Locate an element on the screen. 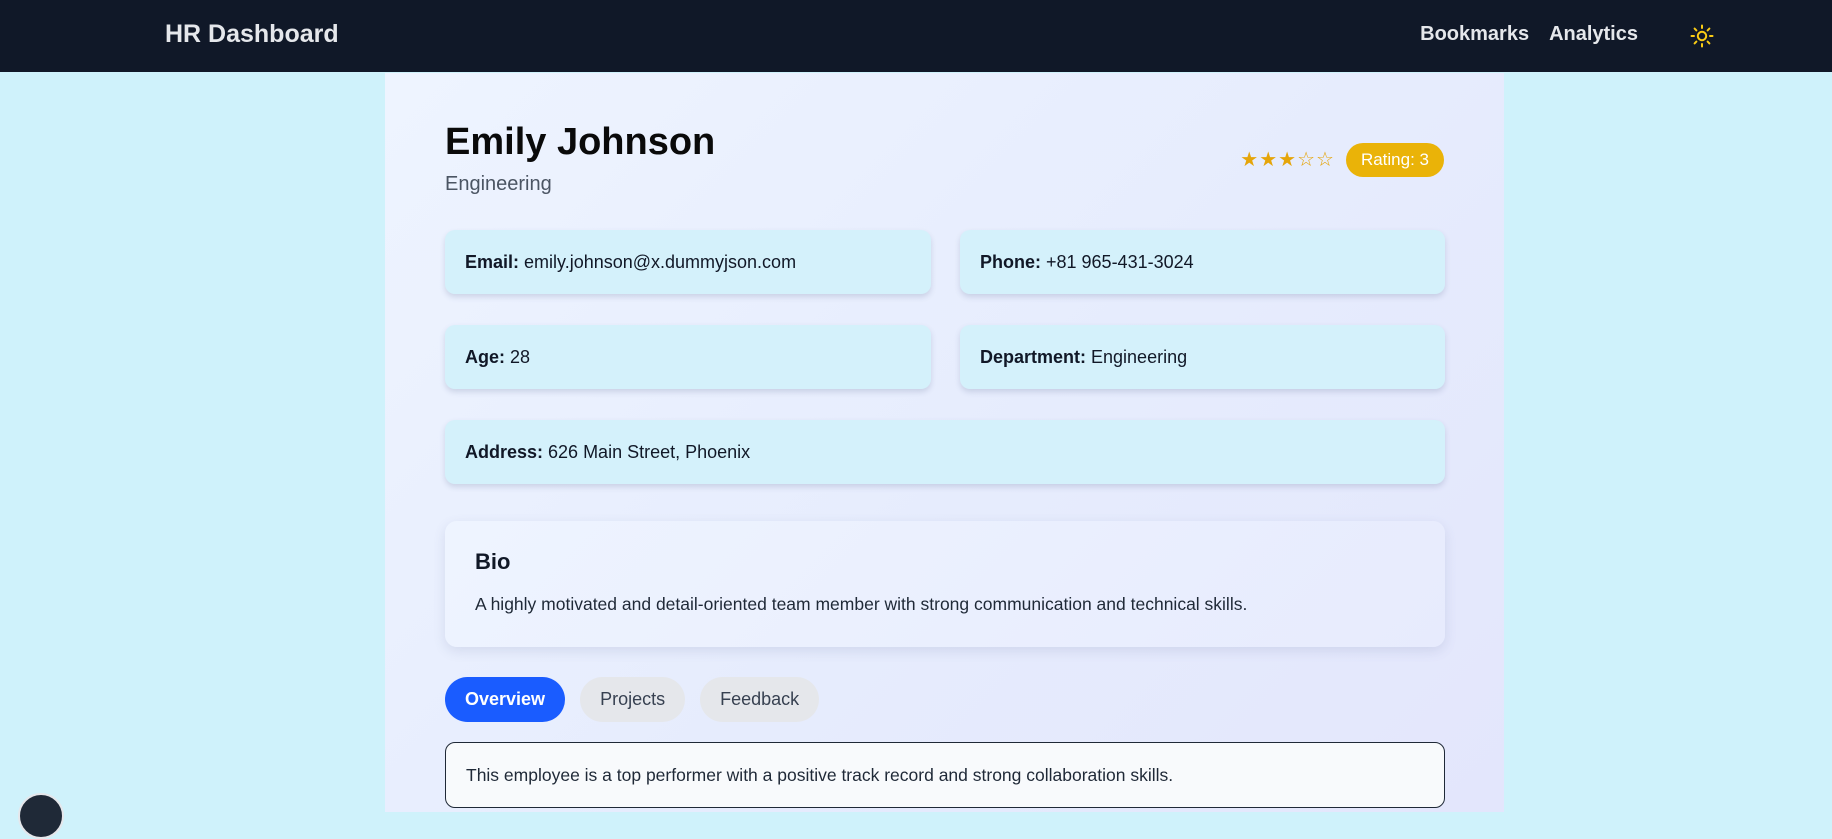 This screenshot has height=839, width=1832. email-card: Email: emily.johnson@x.dummyjson.com is located at coordinates (688, 262).